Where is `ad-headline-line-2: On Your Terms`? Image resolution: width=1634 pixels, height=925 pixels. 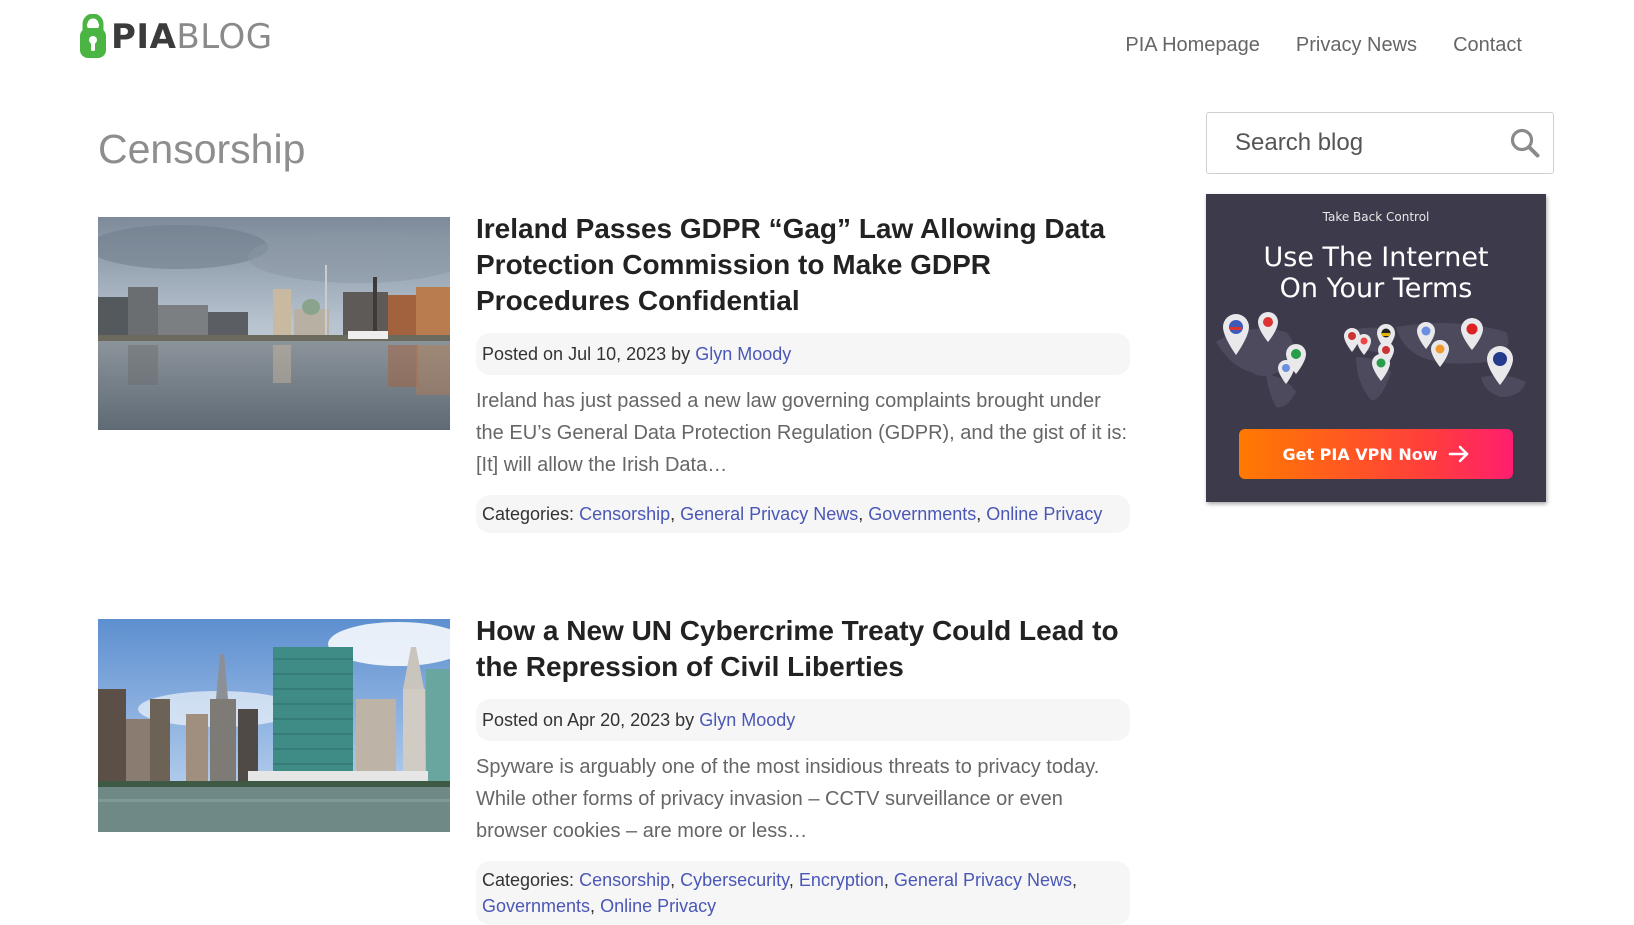 ad-headline-line-2: On Your Terms is located at coordinates (1376, 288).